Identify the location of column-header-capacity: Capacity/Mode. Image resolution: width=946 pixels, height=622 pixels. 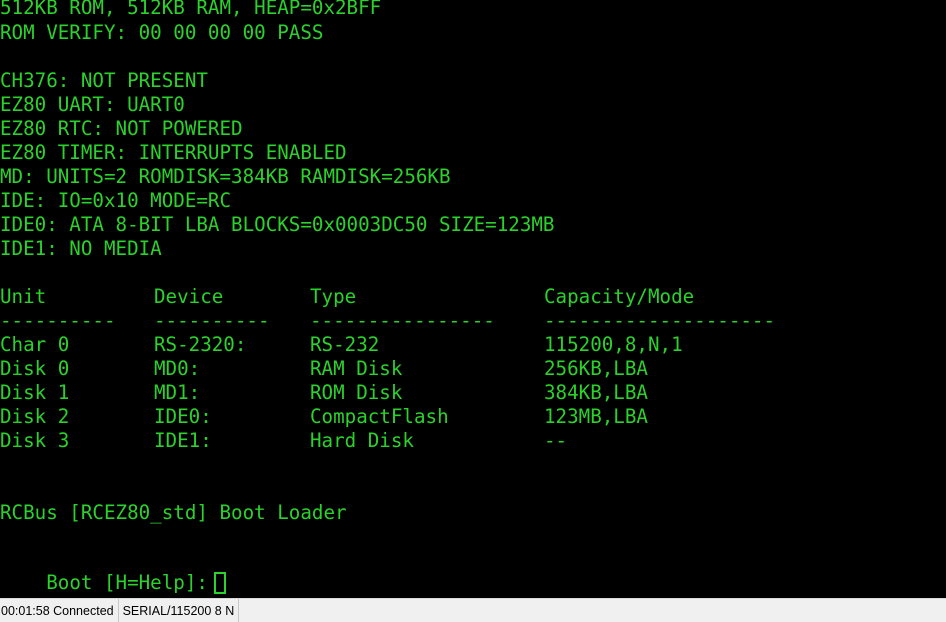
(619, 296).